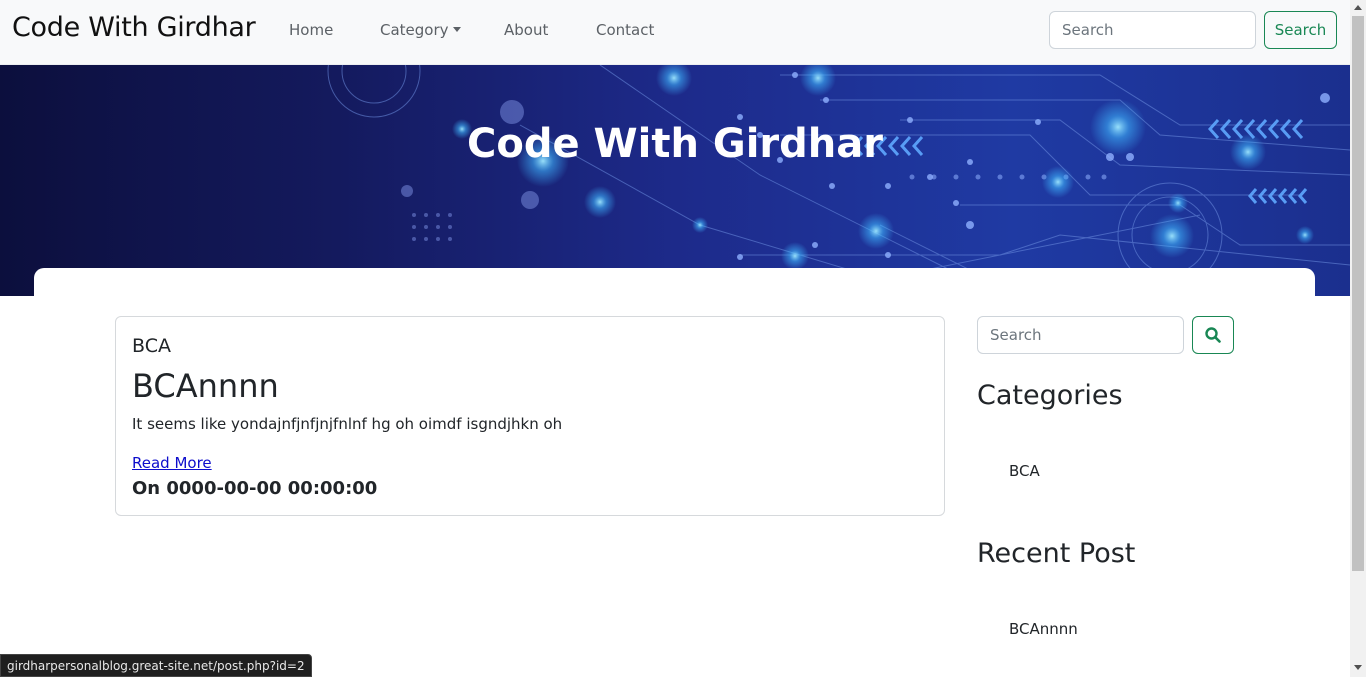  Describe the element at coordinates (151, 346) in the screenshot. I see `post-category: BCA` at that location.